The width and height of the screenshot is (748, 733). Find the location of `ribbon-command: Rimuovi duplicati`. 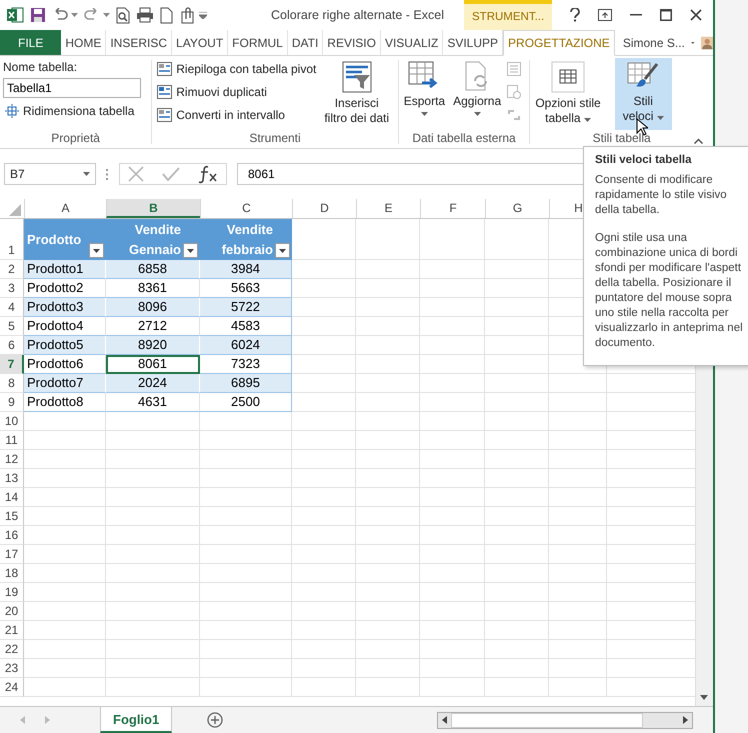

ribbon-command: Rimuovi duplicati is located at coordinates (236, 91).